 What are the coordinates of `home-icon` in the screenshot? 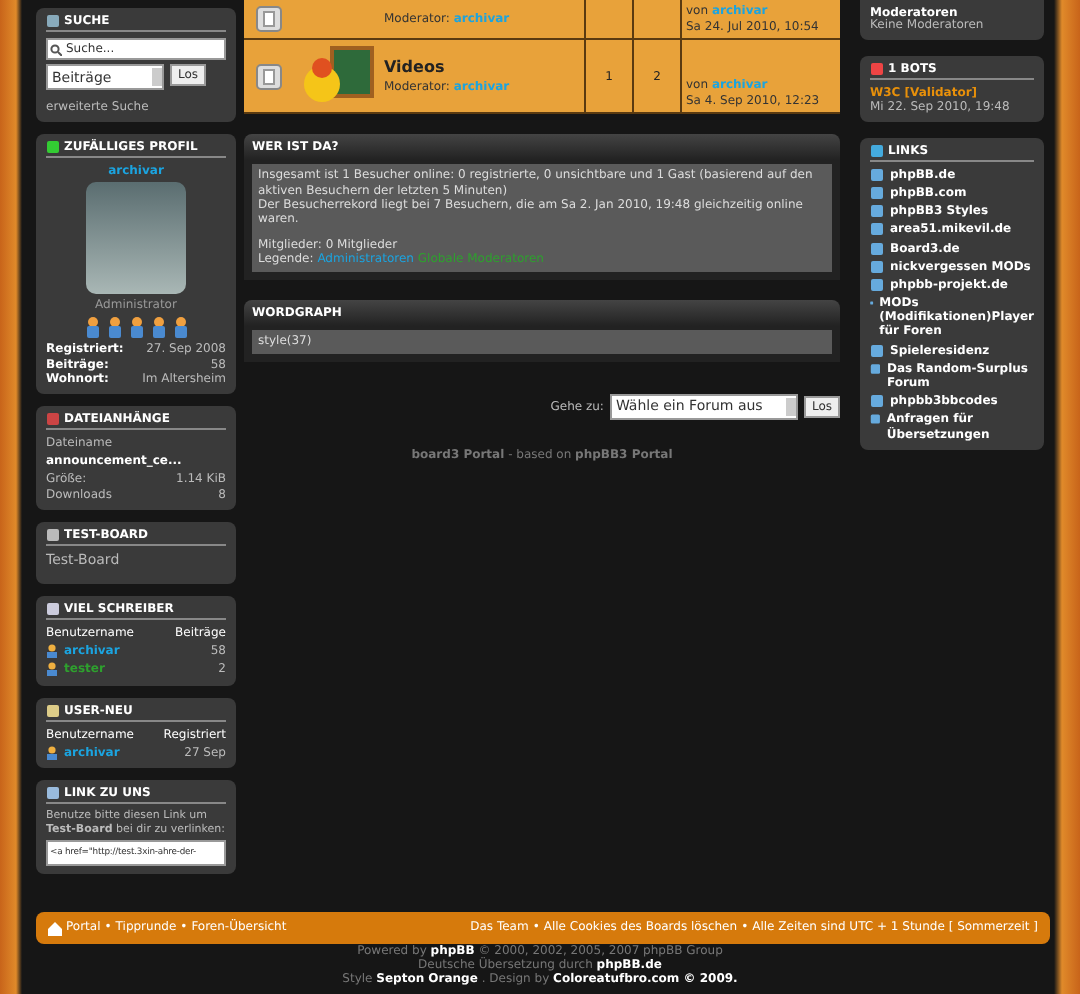 It's located at (55, 928).